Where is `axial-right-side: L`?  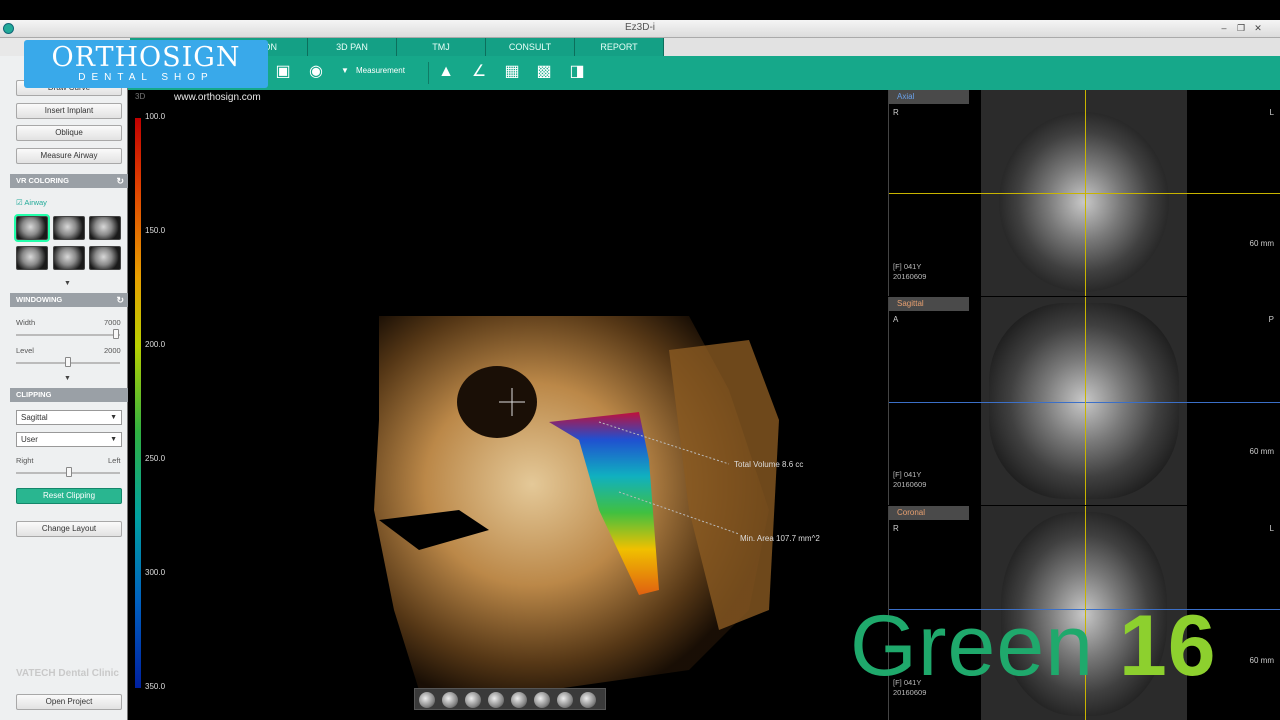
axial-right-side: L is located at coordinates (1271, 112).